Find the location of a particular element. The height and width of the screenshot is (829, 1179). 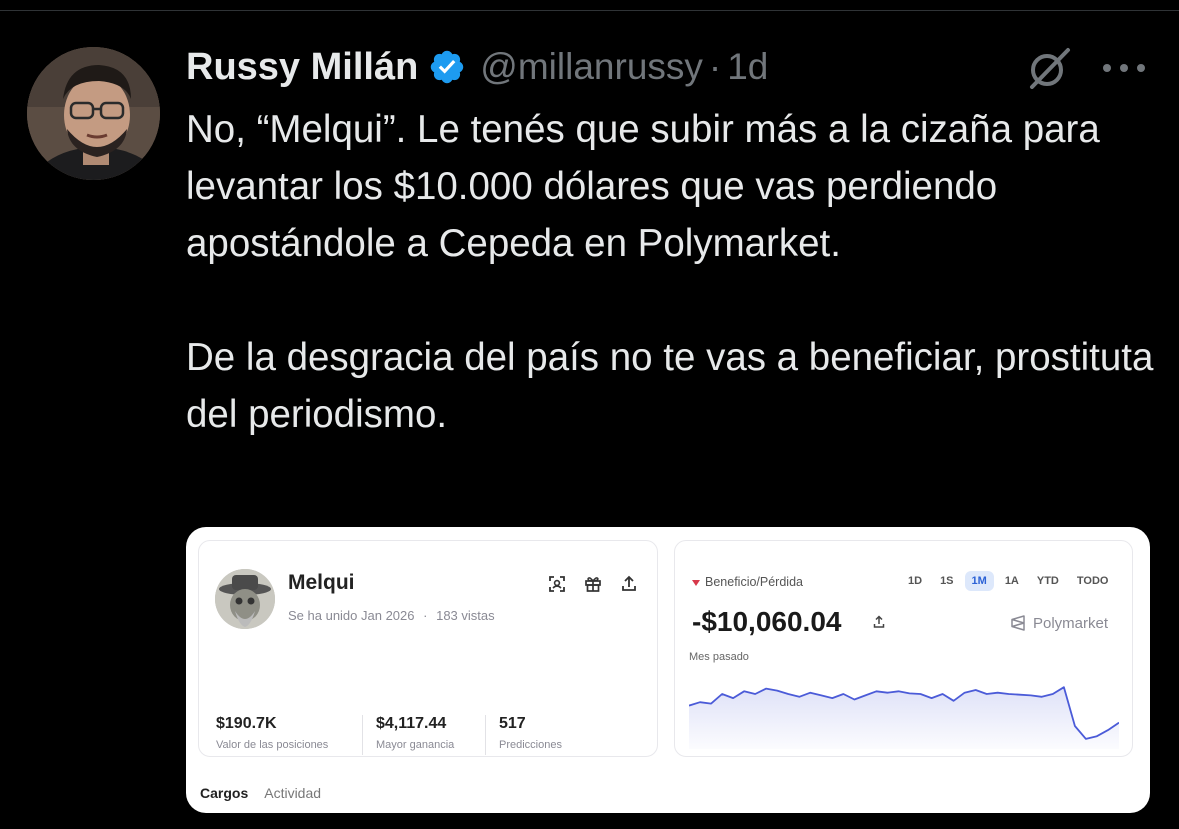

polymarket-logo-icon is located at coordinates (1018, 623).